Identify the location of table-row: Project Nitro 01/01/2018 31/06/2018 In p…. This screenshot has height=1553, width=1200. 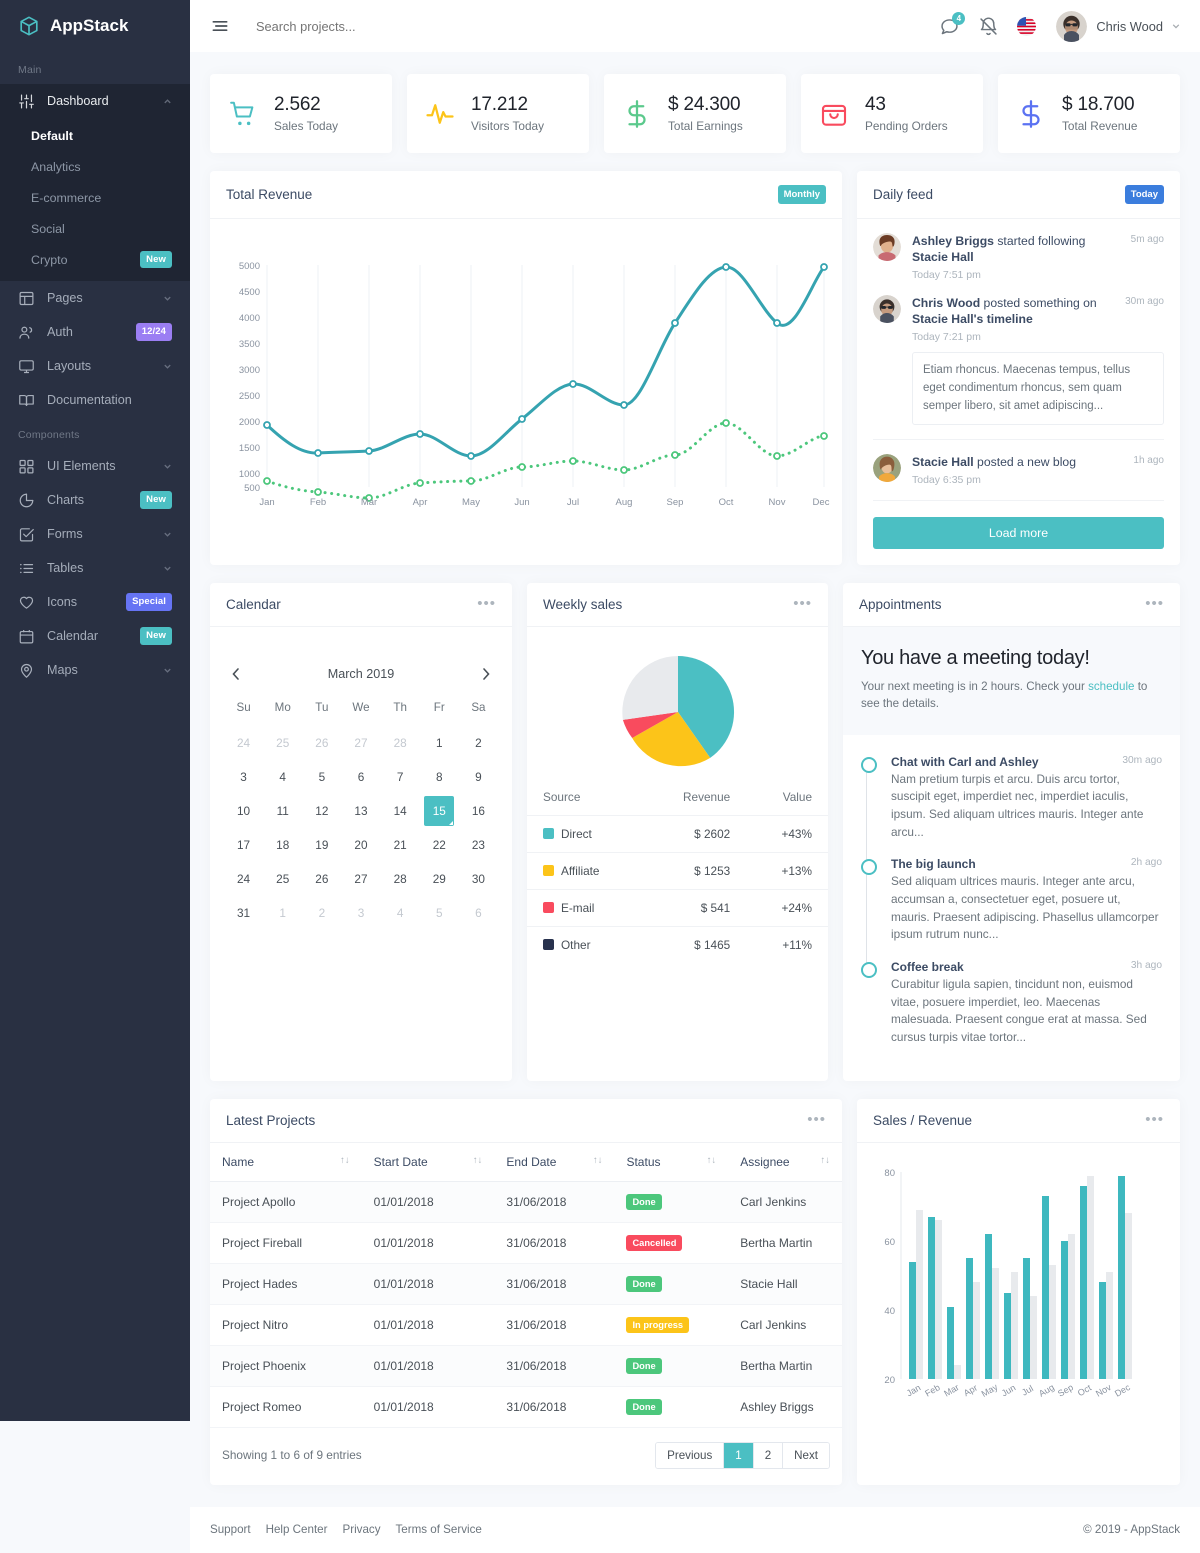
(526, 1325).